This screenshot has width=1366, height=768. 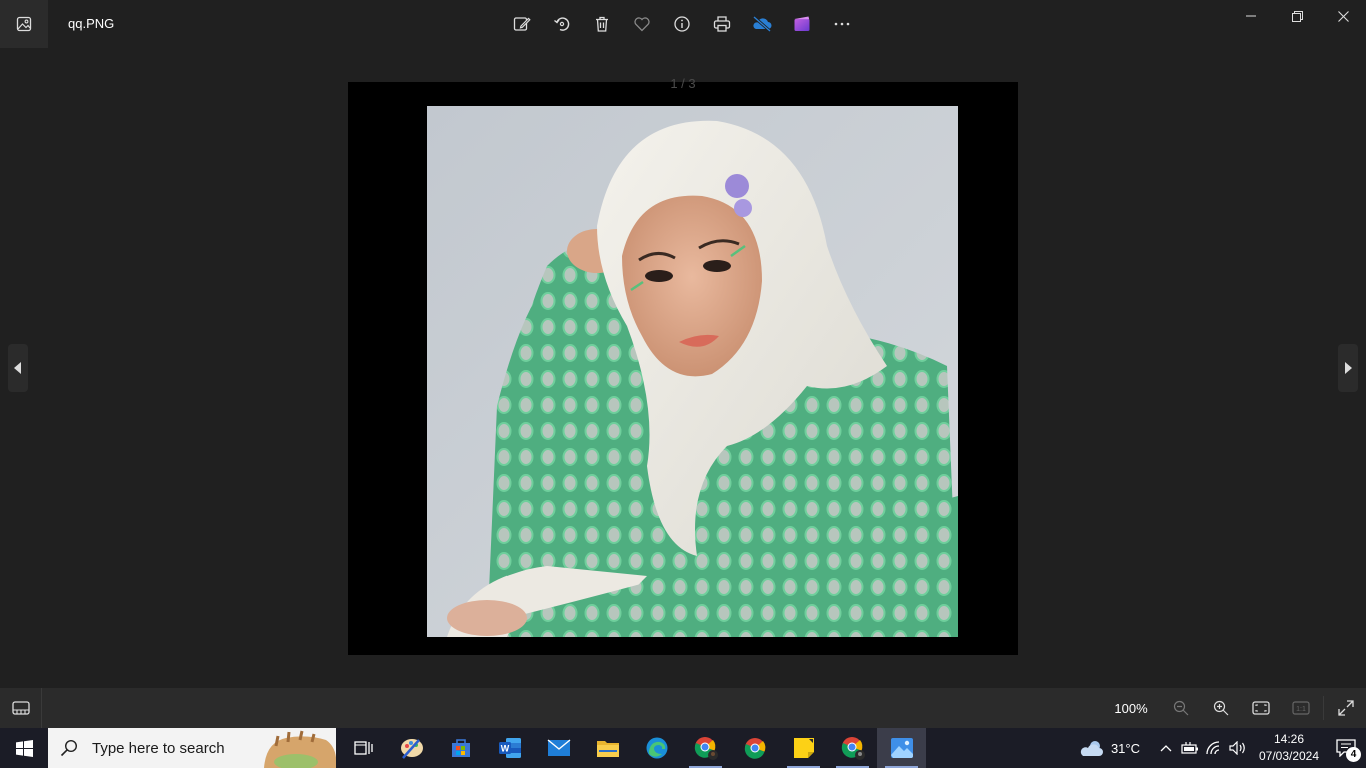 What do you see at coordinates (362, 748) in the screenshot?
I see `task-view-icon` at bounding box center [362, 748].